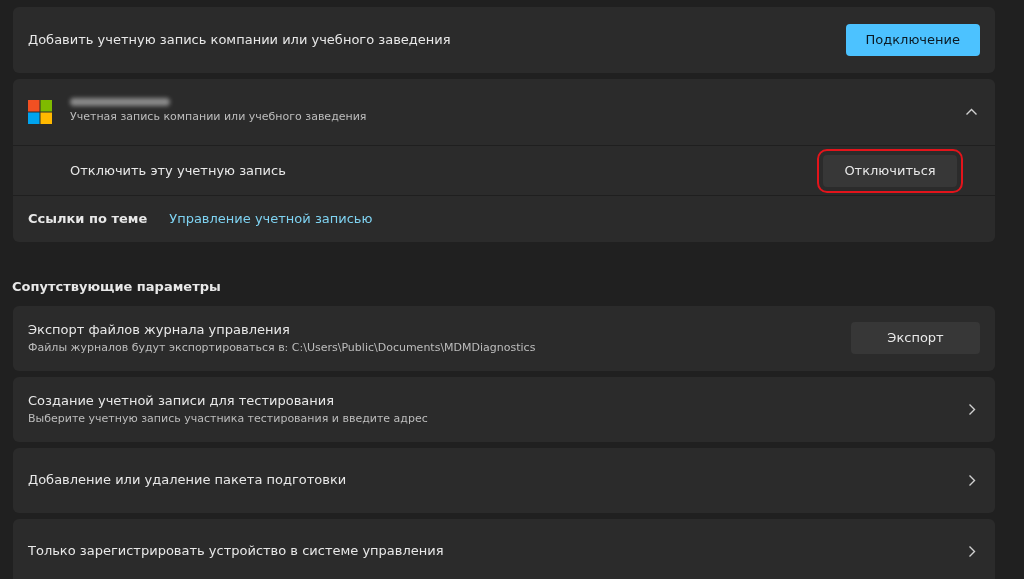  What do you see at coordinates (159, 329) in the screenshot?
I see `setting-title: Экспорт файлов журнала управления` at bounding box center [159, 329].